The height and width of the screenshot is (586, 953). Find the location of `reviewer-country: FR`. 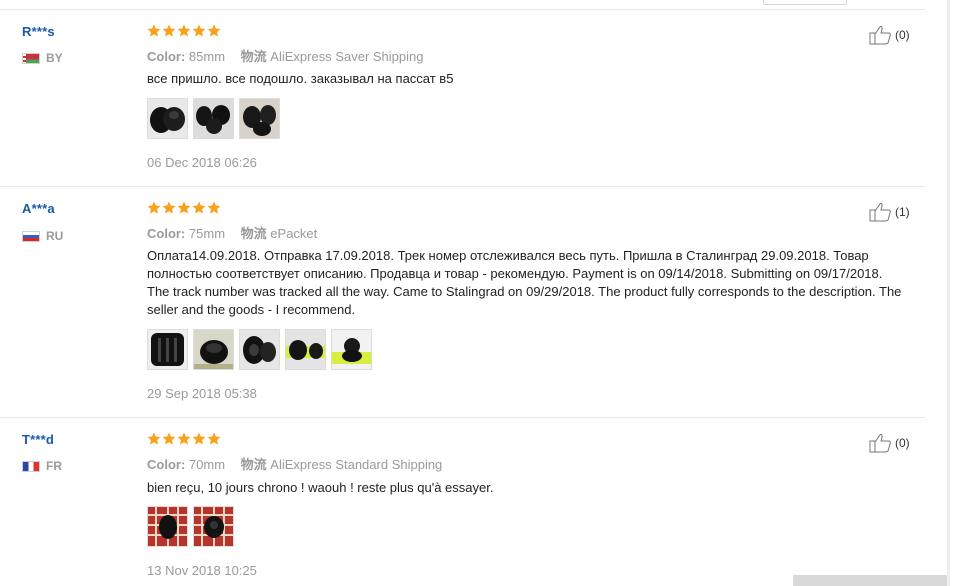

reviewer-country: FR is located at coordinates (42, 466).